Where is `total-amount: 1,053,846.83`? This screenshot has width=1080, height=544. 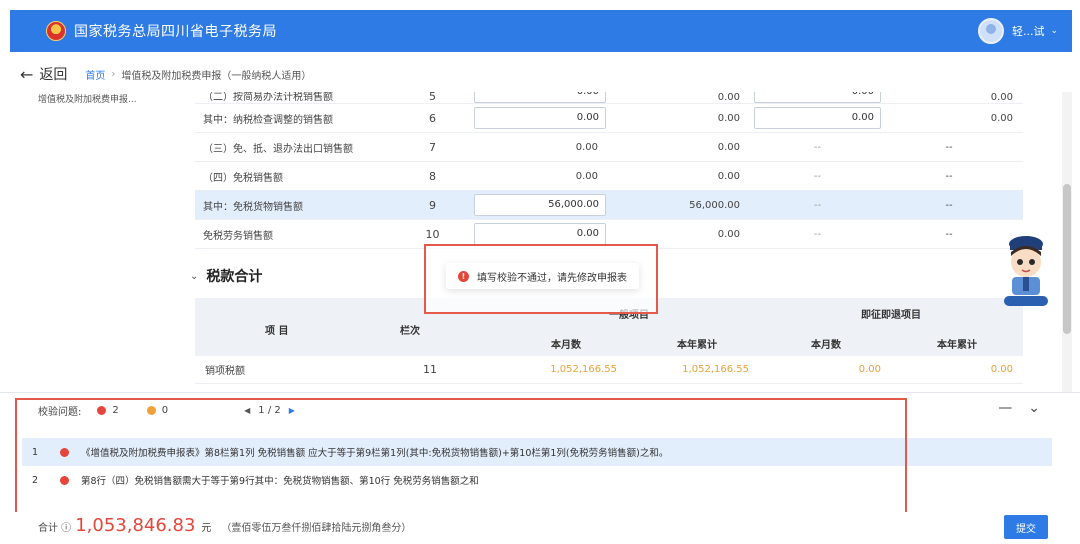 total-amount: 1,053,846.83 is located at coordinates (135, 525).